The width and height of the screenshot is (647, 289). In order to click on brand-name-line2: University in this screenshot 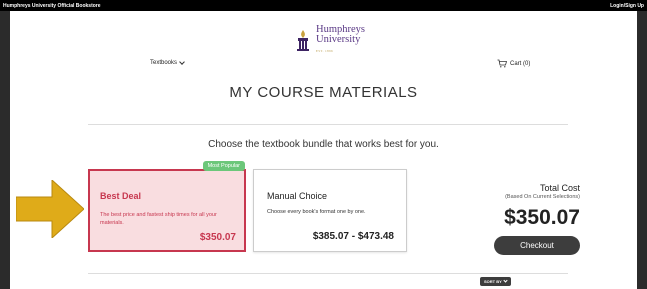, I will do `click(338, 39)`.